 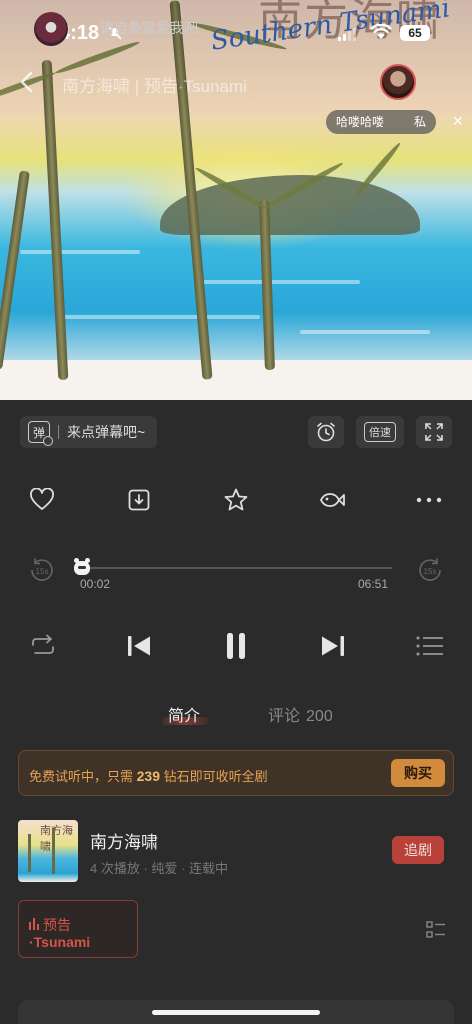 I want to click on show-thumbnail: 南方海啸, so click(x=48, y=851).